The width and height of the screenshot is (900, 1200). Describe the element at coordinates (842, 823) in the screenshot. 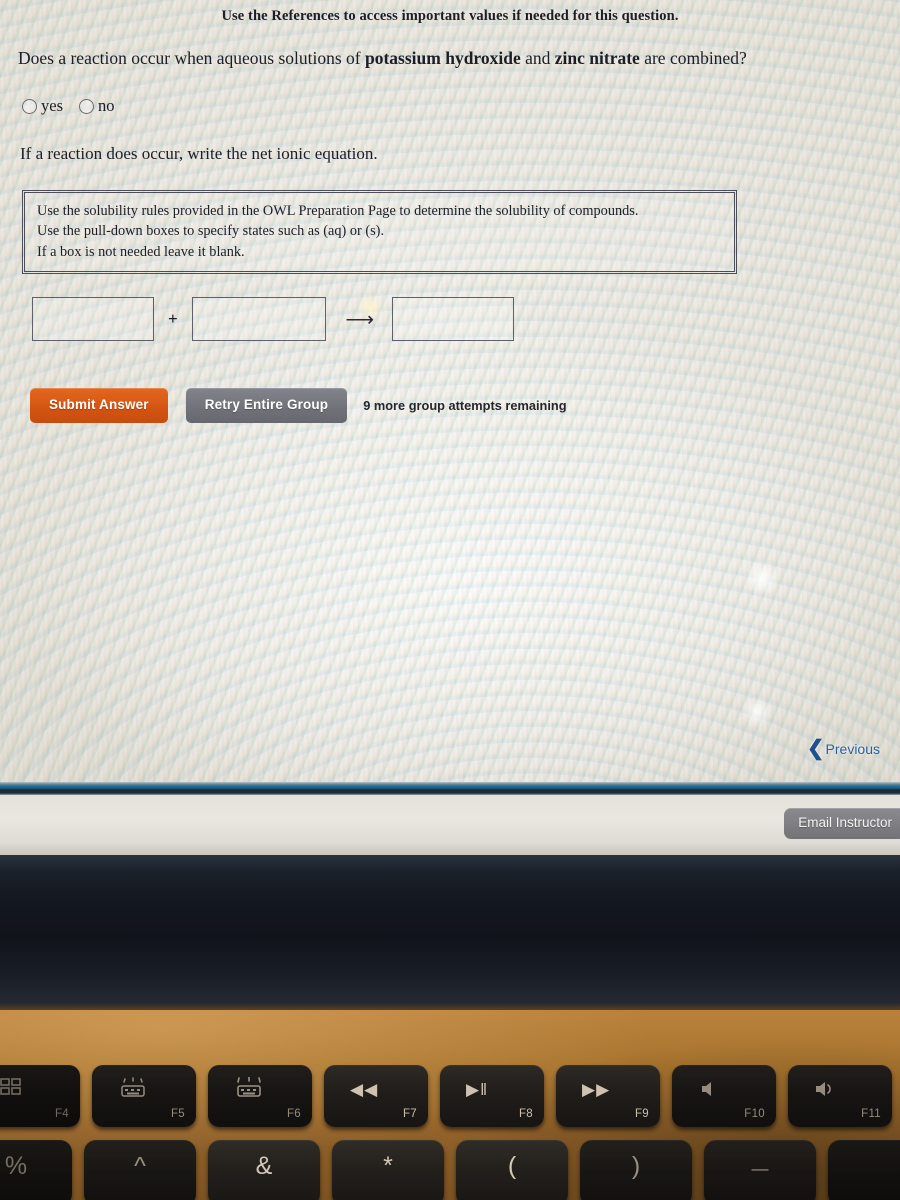

I see `email-instructor-button: Email Instructor` at that location.